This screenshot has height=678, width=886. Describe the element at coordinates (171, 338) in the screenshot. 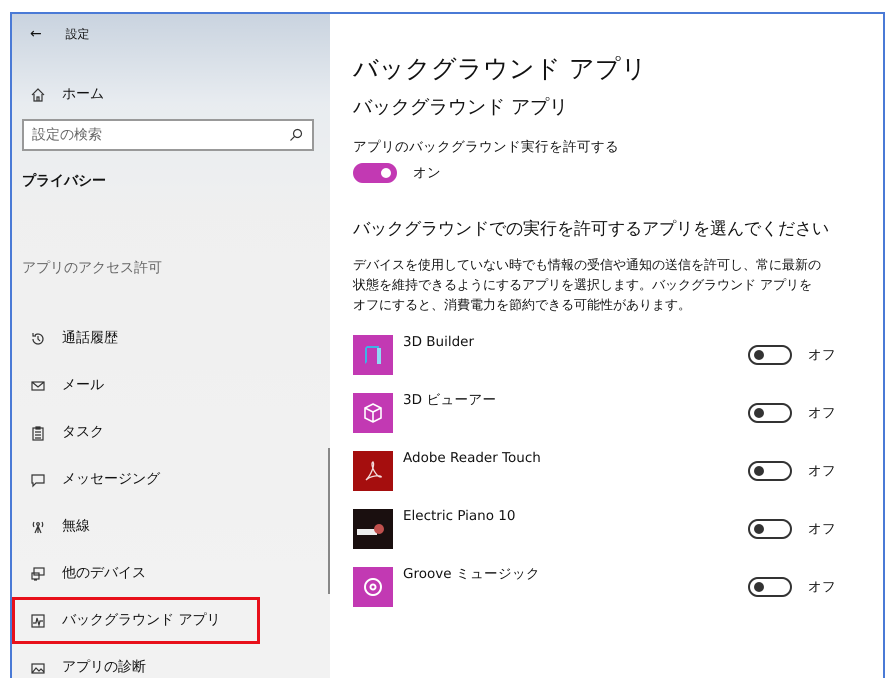

I see `sidebar-item: 通話履歴` at that location.